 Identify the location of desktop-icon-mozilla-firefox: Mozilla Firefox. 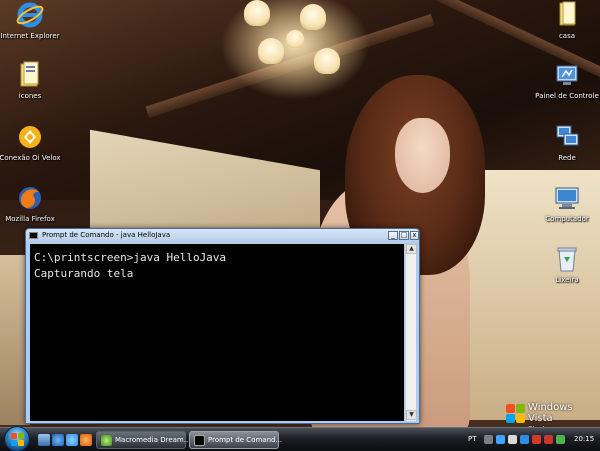
(31, 203).